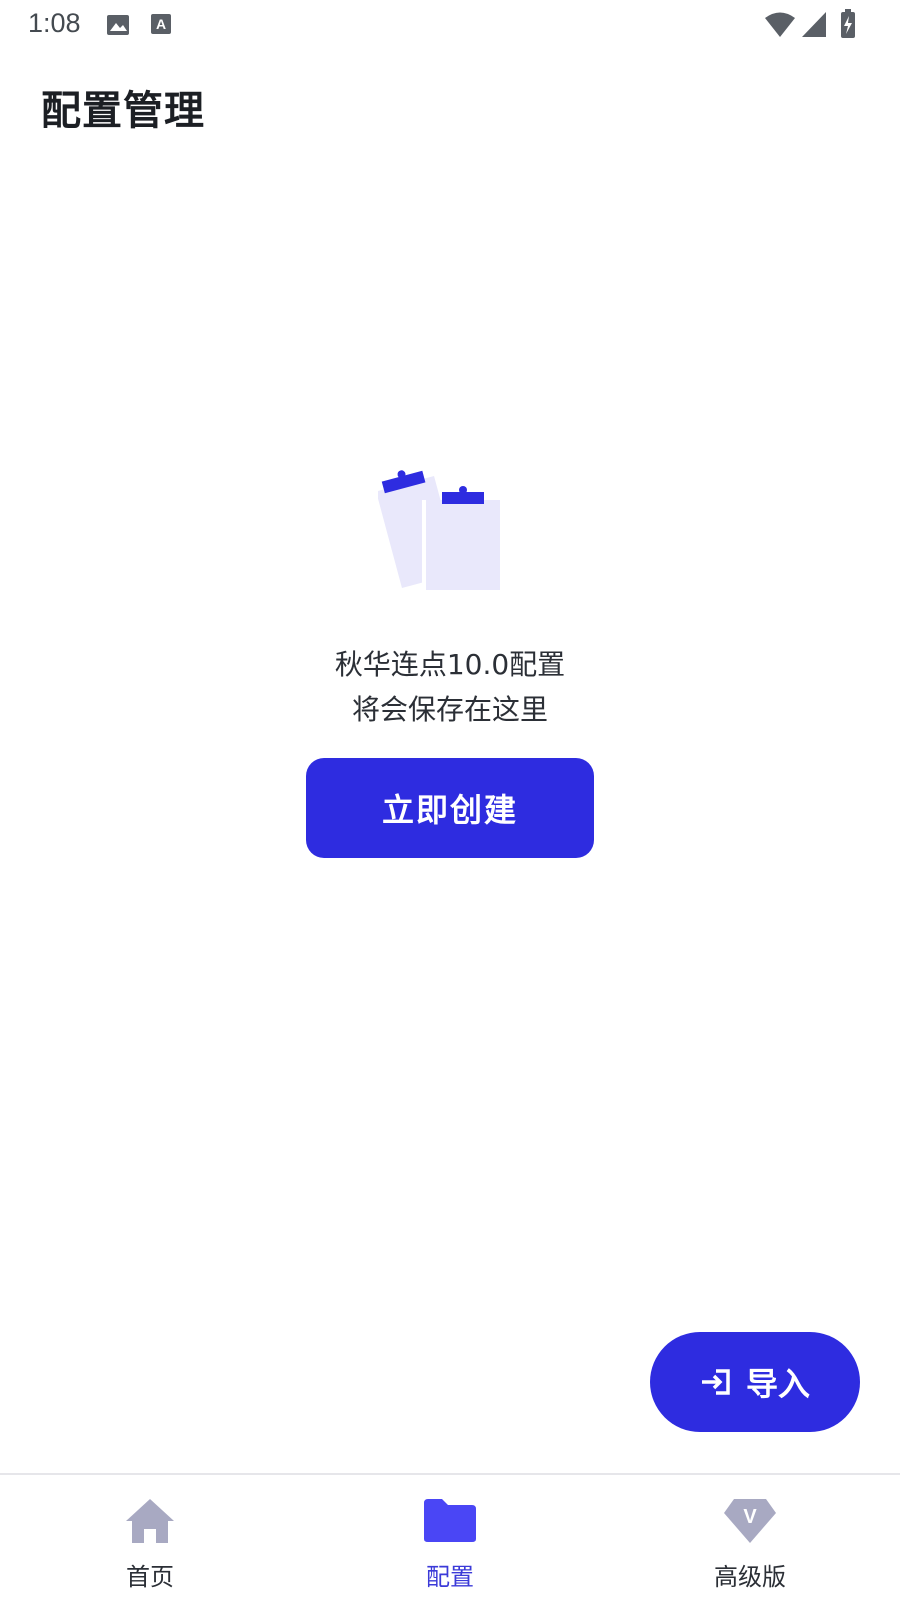 The image size is (900, 1600). Describe the element at coordinates (150, 1523) in the screenshot. I see `home-icon` at that location.